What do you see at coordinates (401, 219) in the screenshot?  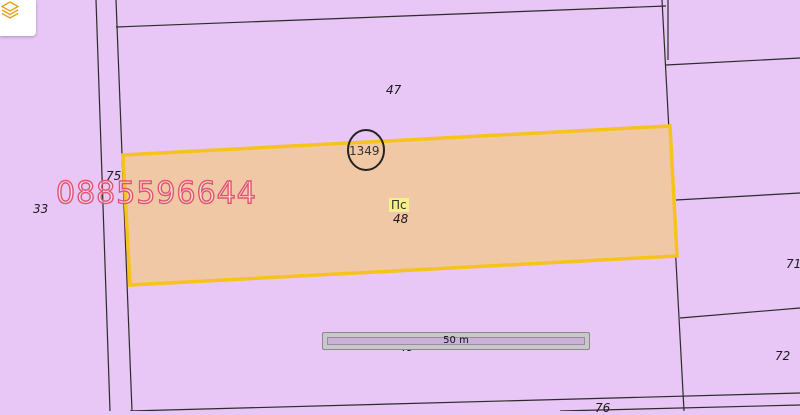 I see `parcel-number-48: 48` at bounding box center [401, 219].